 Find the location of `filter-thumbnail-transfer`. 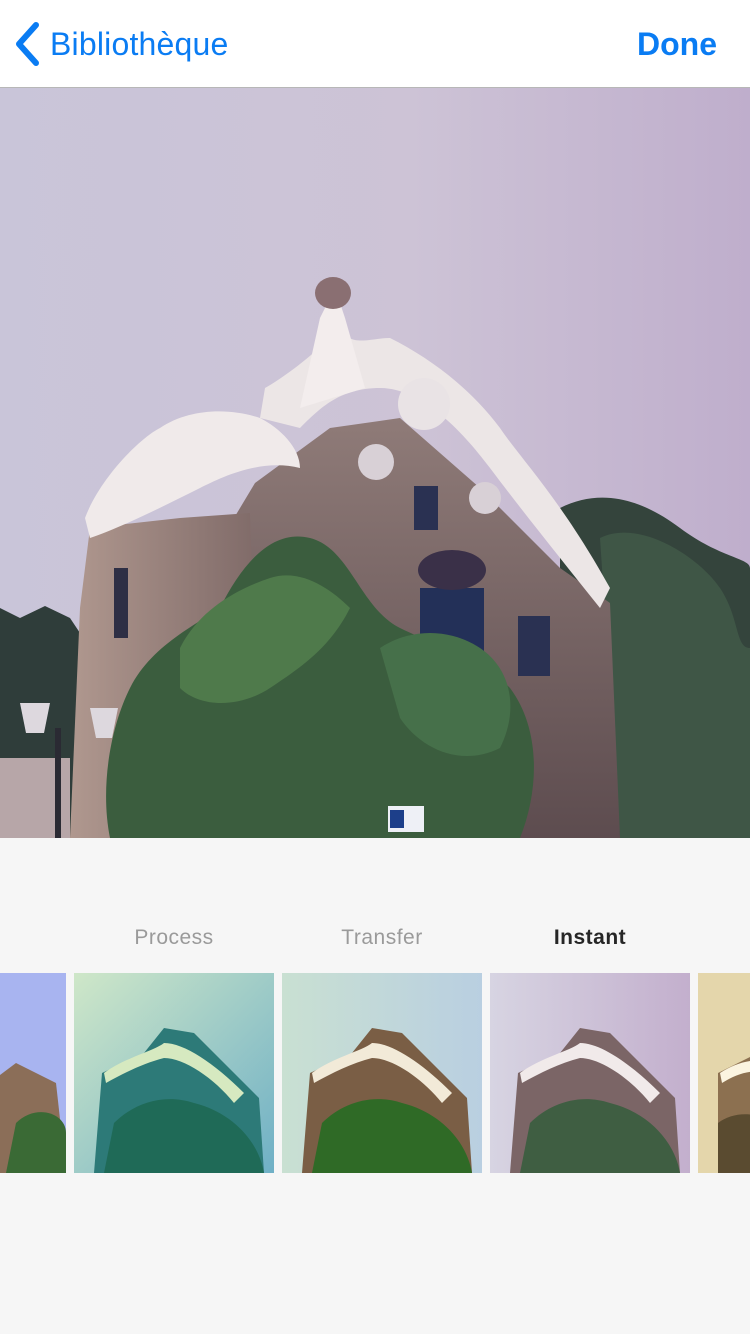

filter-thumbnail-transfer is located at coordinates (382, 1073).